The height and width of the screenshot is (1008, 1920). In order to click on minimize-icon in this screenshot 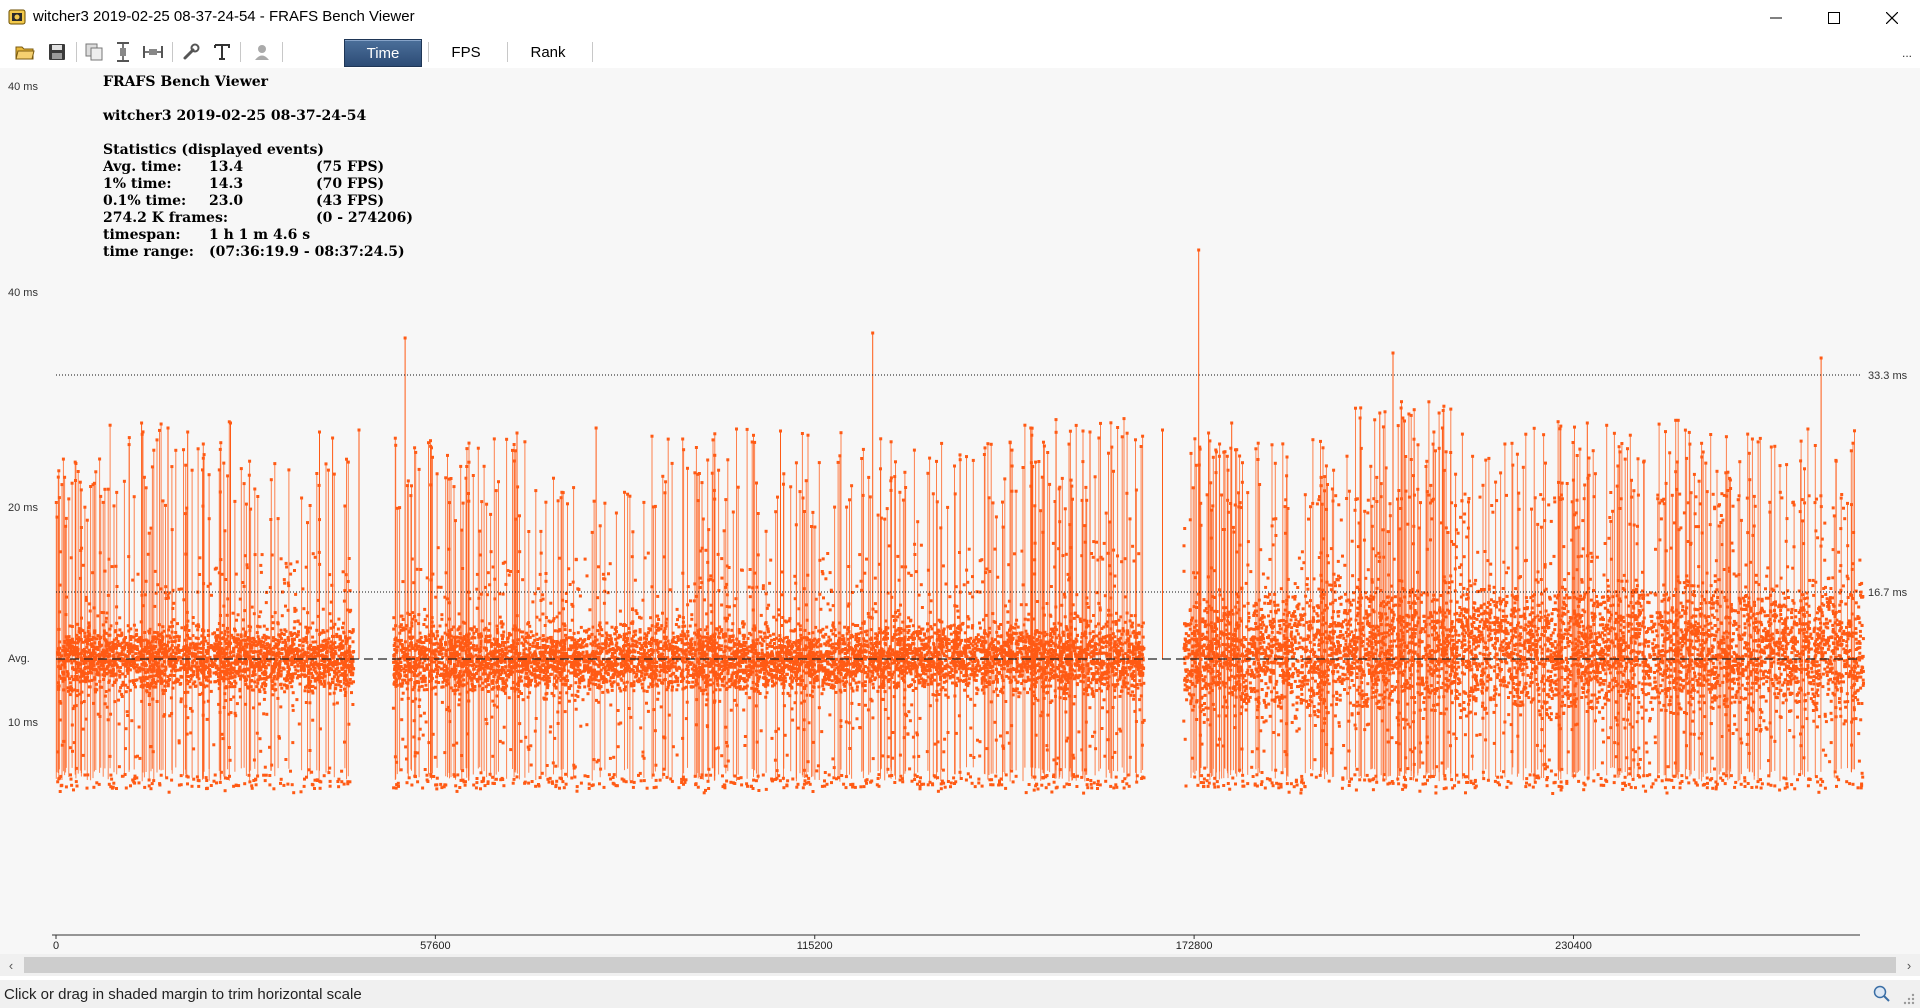, I will do `click(1776, 18)`.